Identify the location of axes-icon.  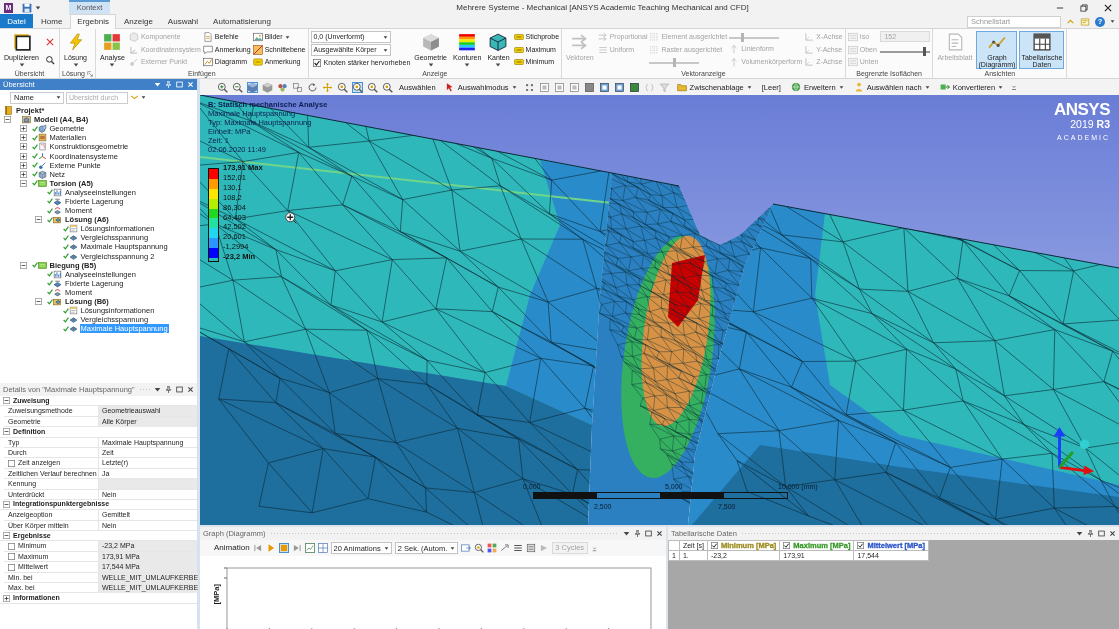
(133, 49).